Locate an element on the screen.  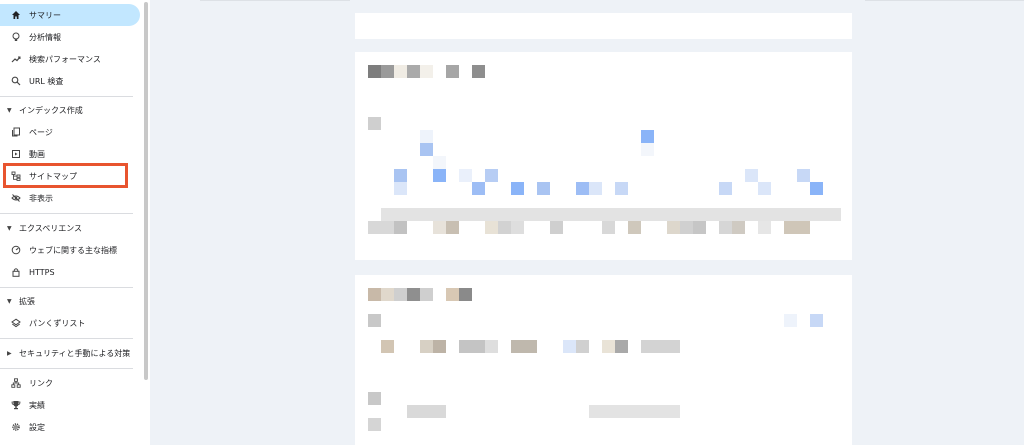
section-indexing: ▼ インデックス作成 is located at coordinates (70, 110).